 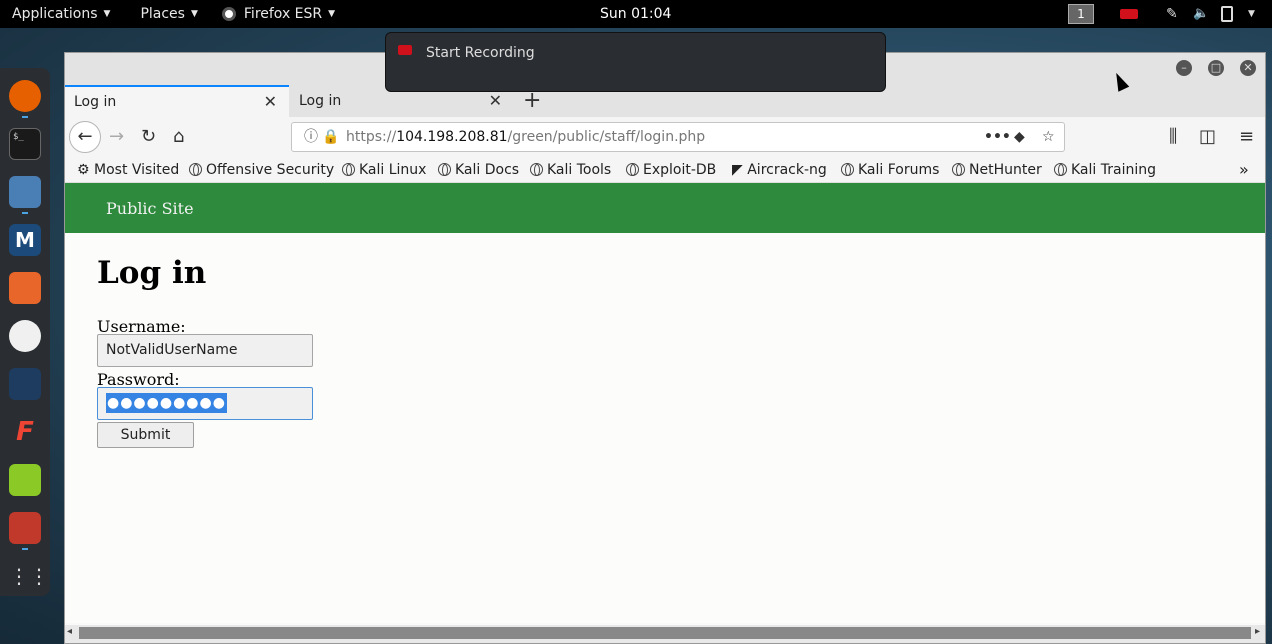 What do you see at coordinates (311, 137) in the screenshot?
I see `info-icon: ⓘ` at bounding box center [311, 137].